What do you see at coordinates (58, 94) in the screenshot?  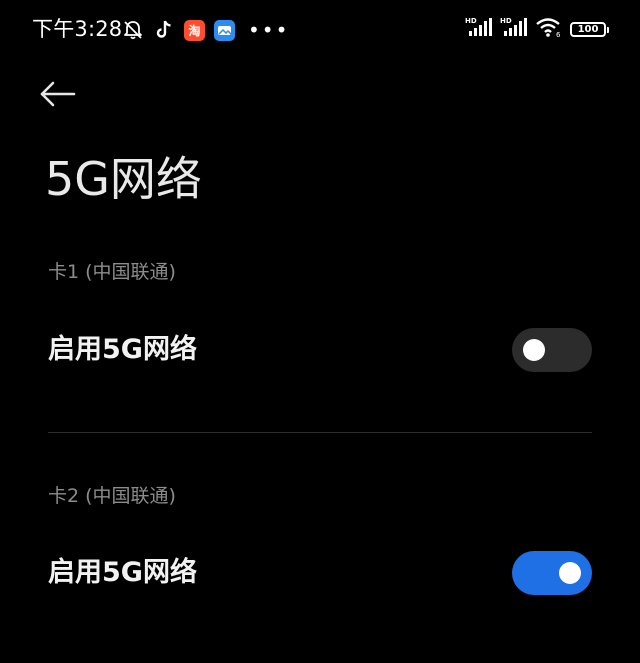 I see `back-arrow-icon` at bounding box center [58, 94].